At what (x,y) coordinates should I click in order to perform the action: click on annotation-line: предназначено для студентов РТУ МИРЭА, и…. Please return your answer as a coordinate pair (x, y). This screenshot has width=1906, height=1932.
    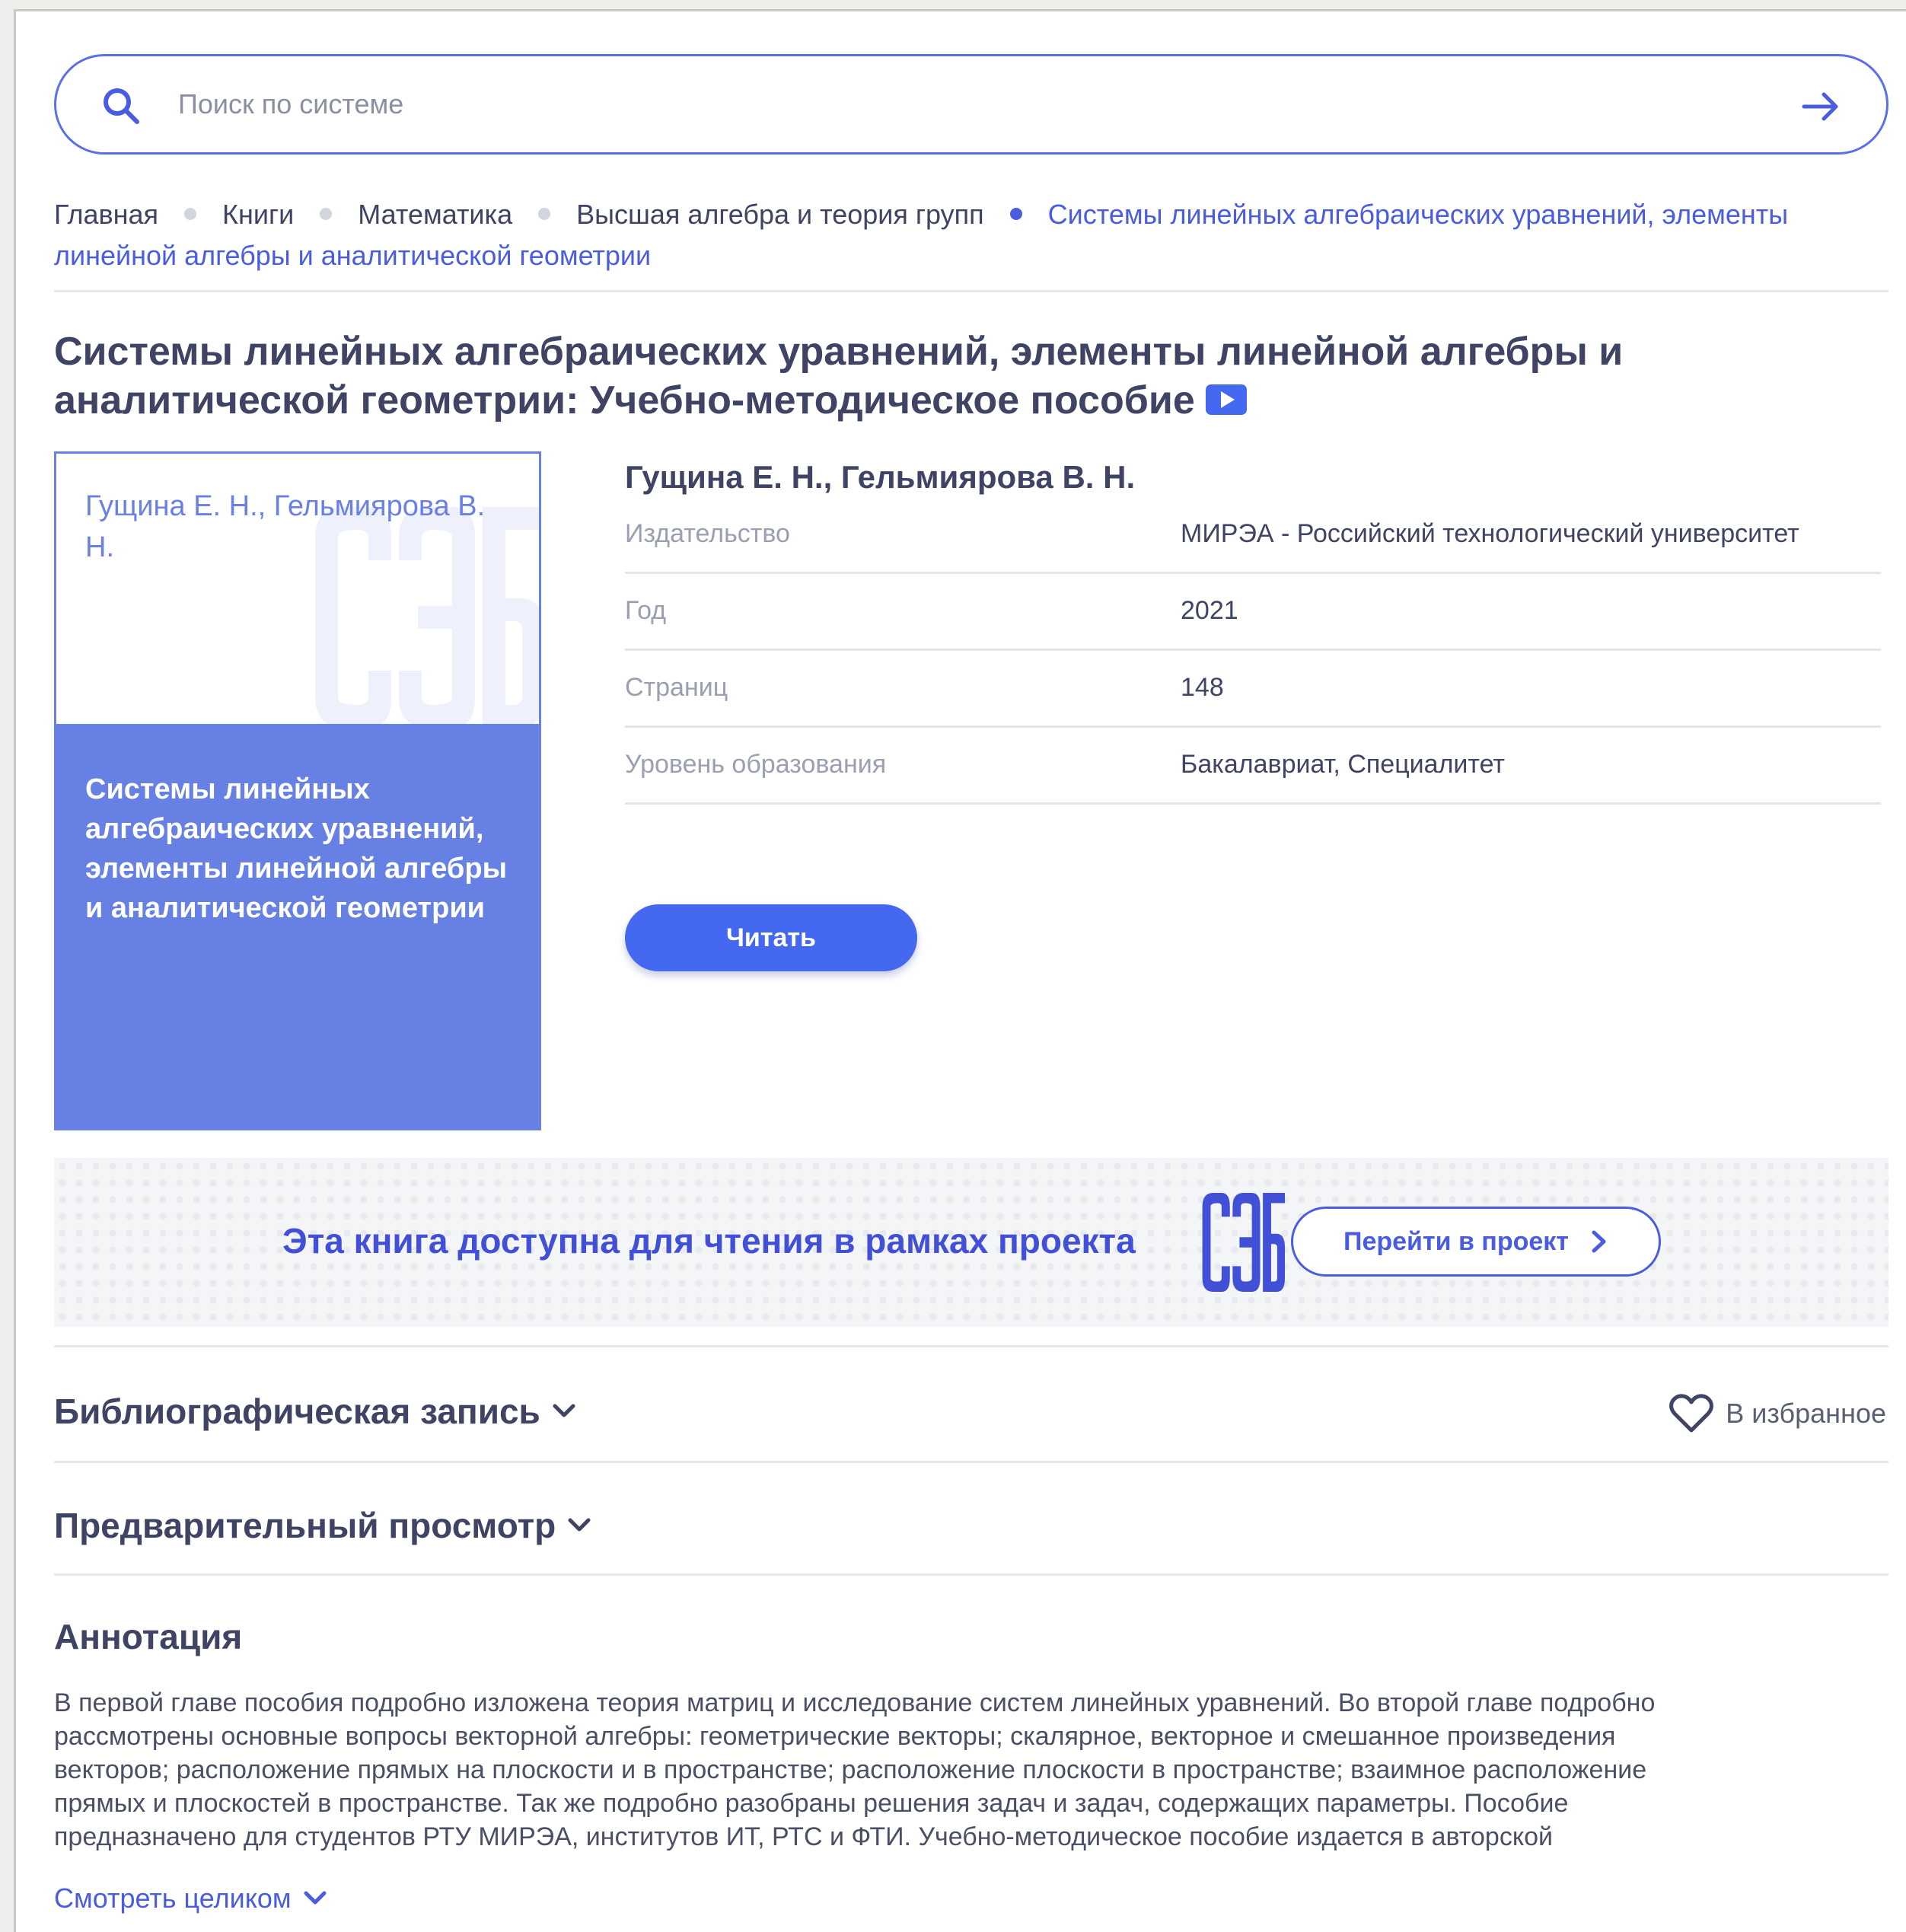
    Looking at the image, I should click on (803, 1837).